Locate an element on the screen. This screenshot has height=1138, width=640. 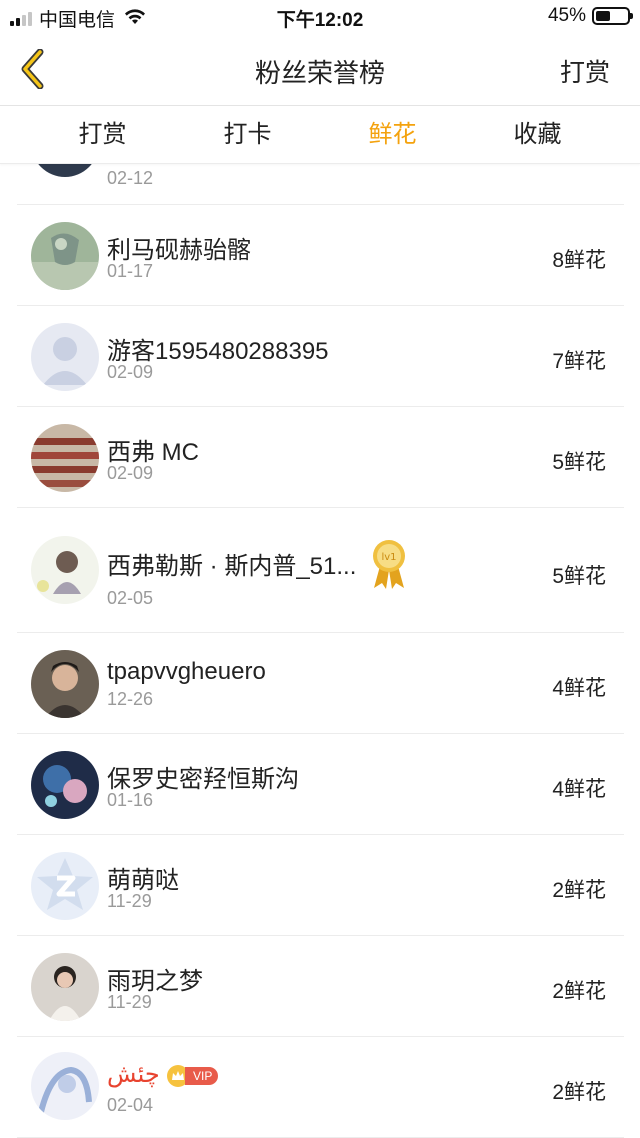
entry-name: چئش is located at coordinates (133, 1074).